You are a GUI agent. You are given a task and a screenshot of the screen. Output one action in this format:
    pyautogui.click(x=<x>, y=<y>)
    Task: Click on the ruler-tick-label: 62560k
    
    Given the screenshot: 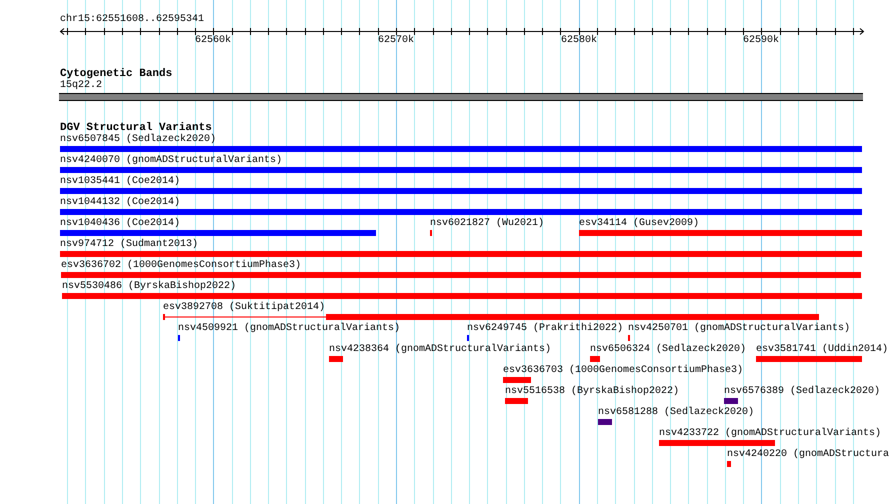 What is the action you would take?
    pyautogui.click(x=213, y=41)
    